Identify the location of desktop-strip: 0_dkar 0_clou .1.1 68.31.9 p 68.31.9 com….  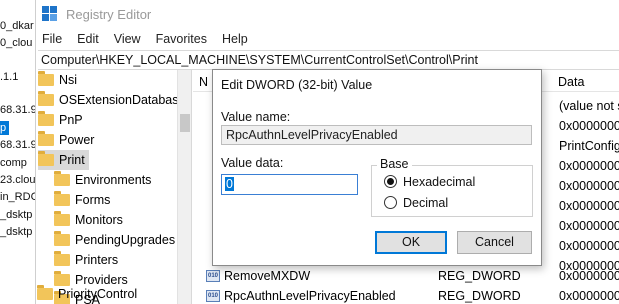
(17, 152).